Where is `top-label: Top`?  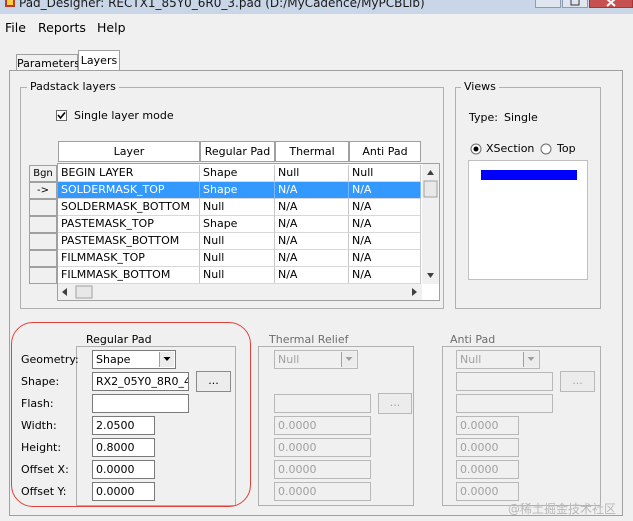
top-label: Top is located at coordinates (566, 148).